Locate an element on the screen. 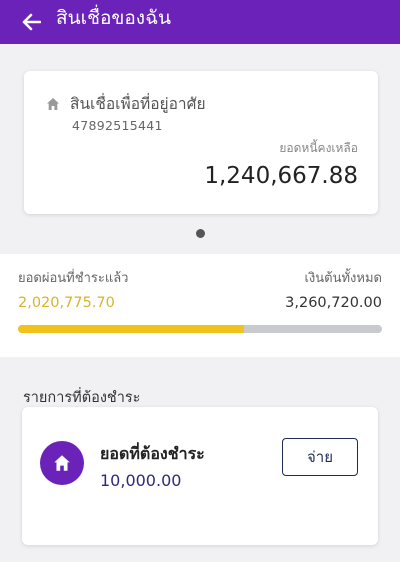  page-title: สินเชื่อของฉัน is located at coordinates (113, 18).